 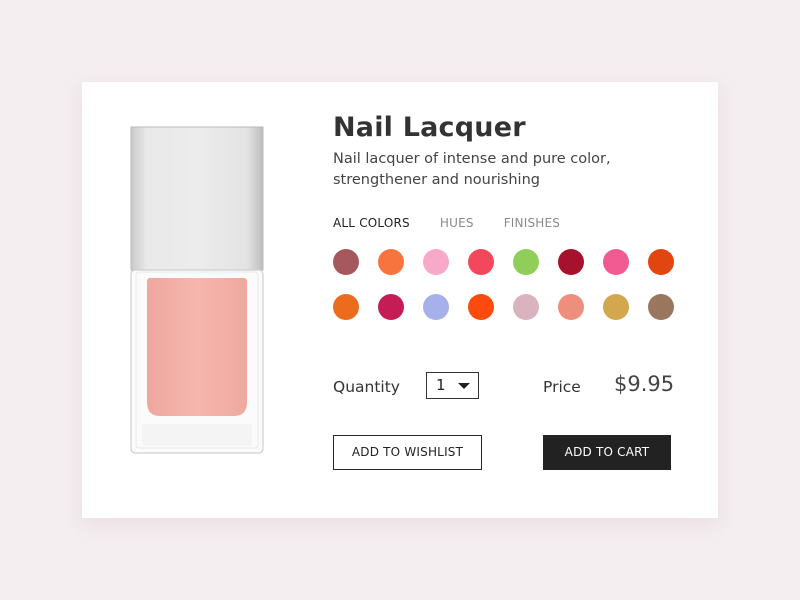 What do you see at coordinates (441, 385) in the screenshot?
I see `quantity-value: 1` at bounding box center [441, 385].